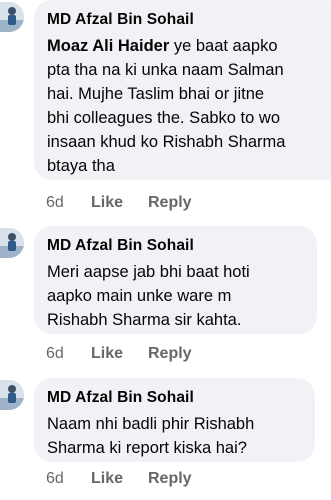 This screenshot has height=500, width=331. I want to click on mention-link: Moaz Ali Haider, so click(108, 46).